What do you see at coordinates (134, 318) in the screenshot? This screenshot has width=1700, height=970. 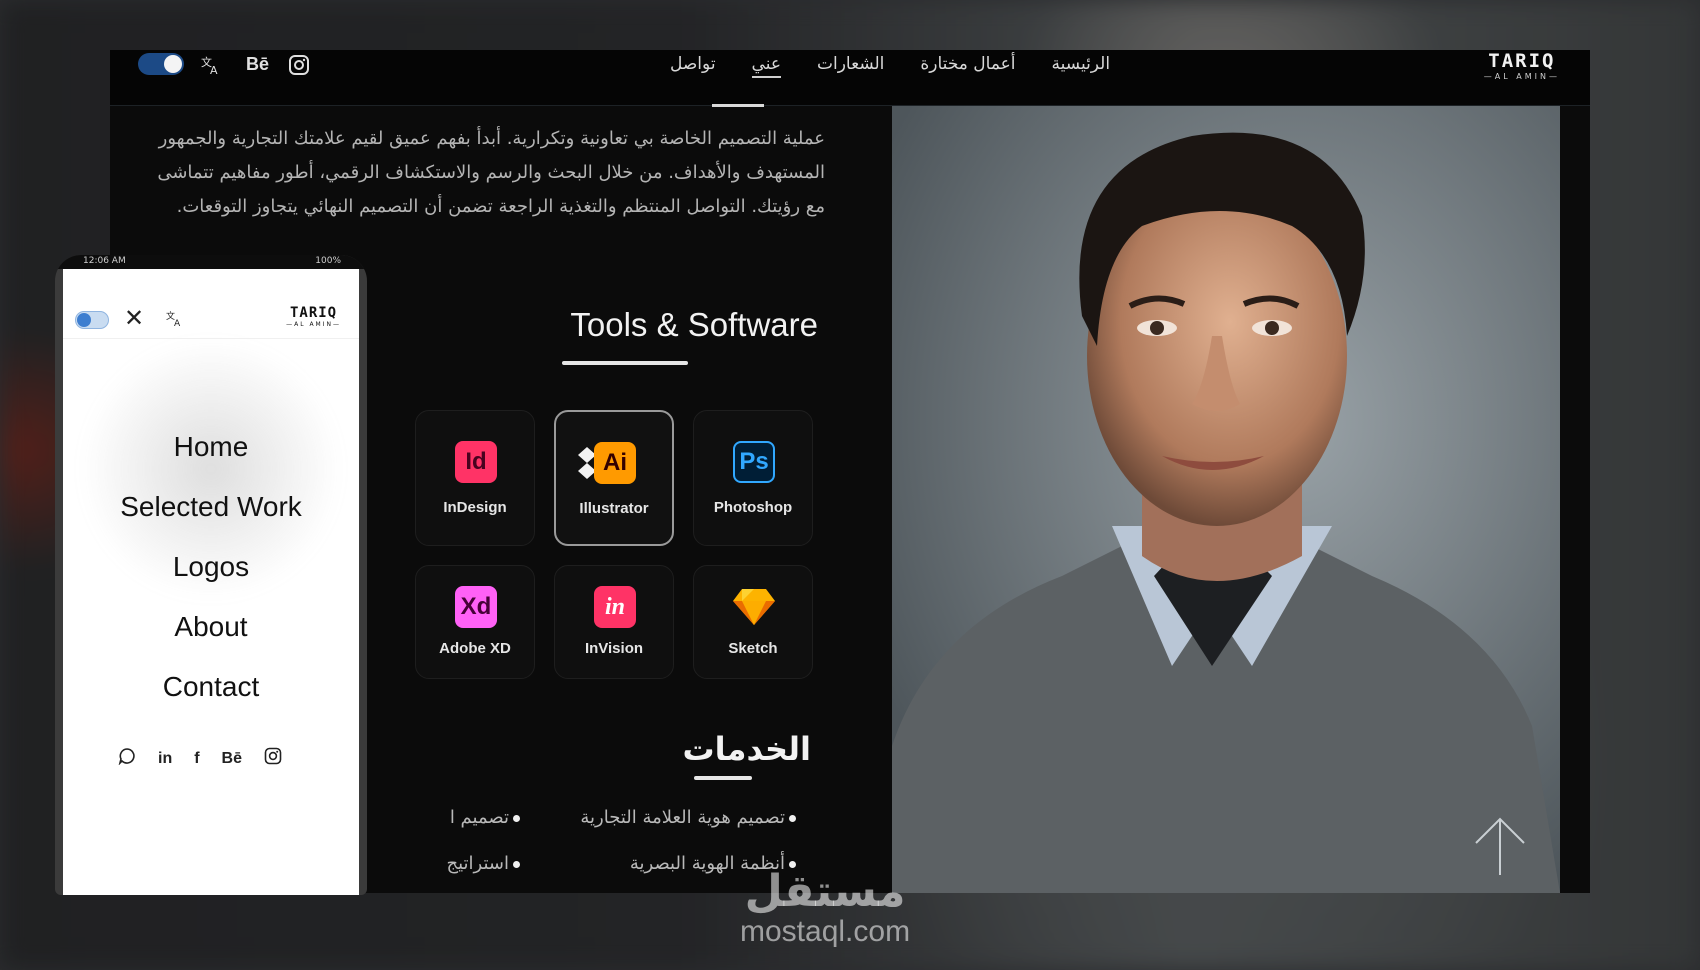 I see `close-icon: ✕` at bounding box center [134, 318].